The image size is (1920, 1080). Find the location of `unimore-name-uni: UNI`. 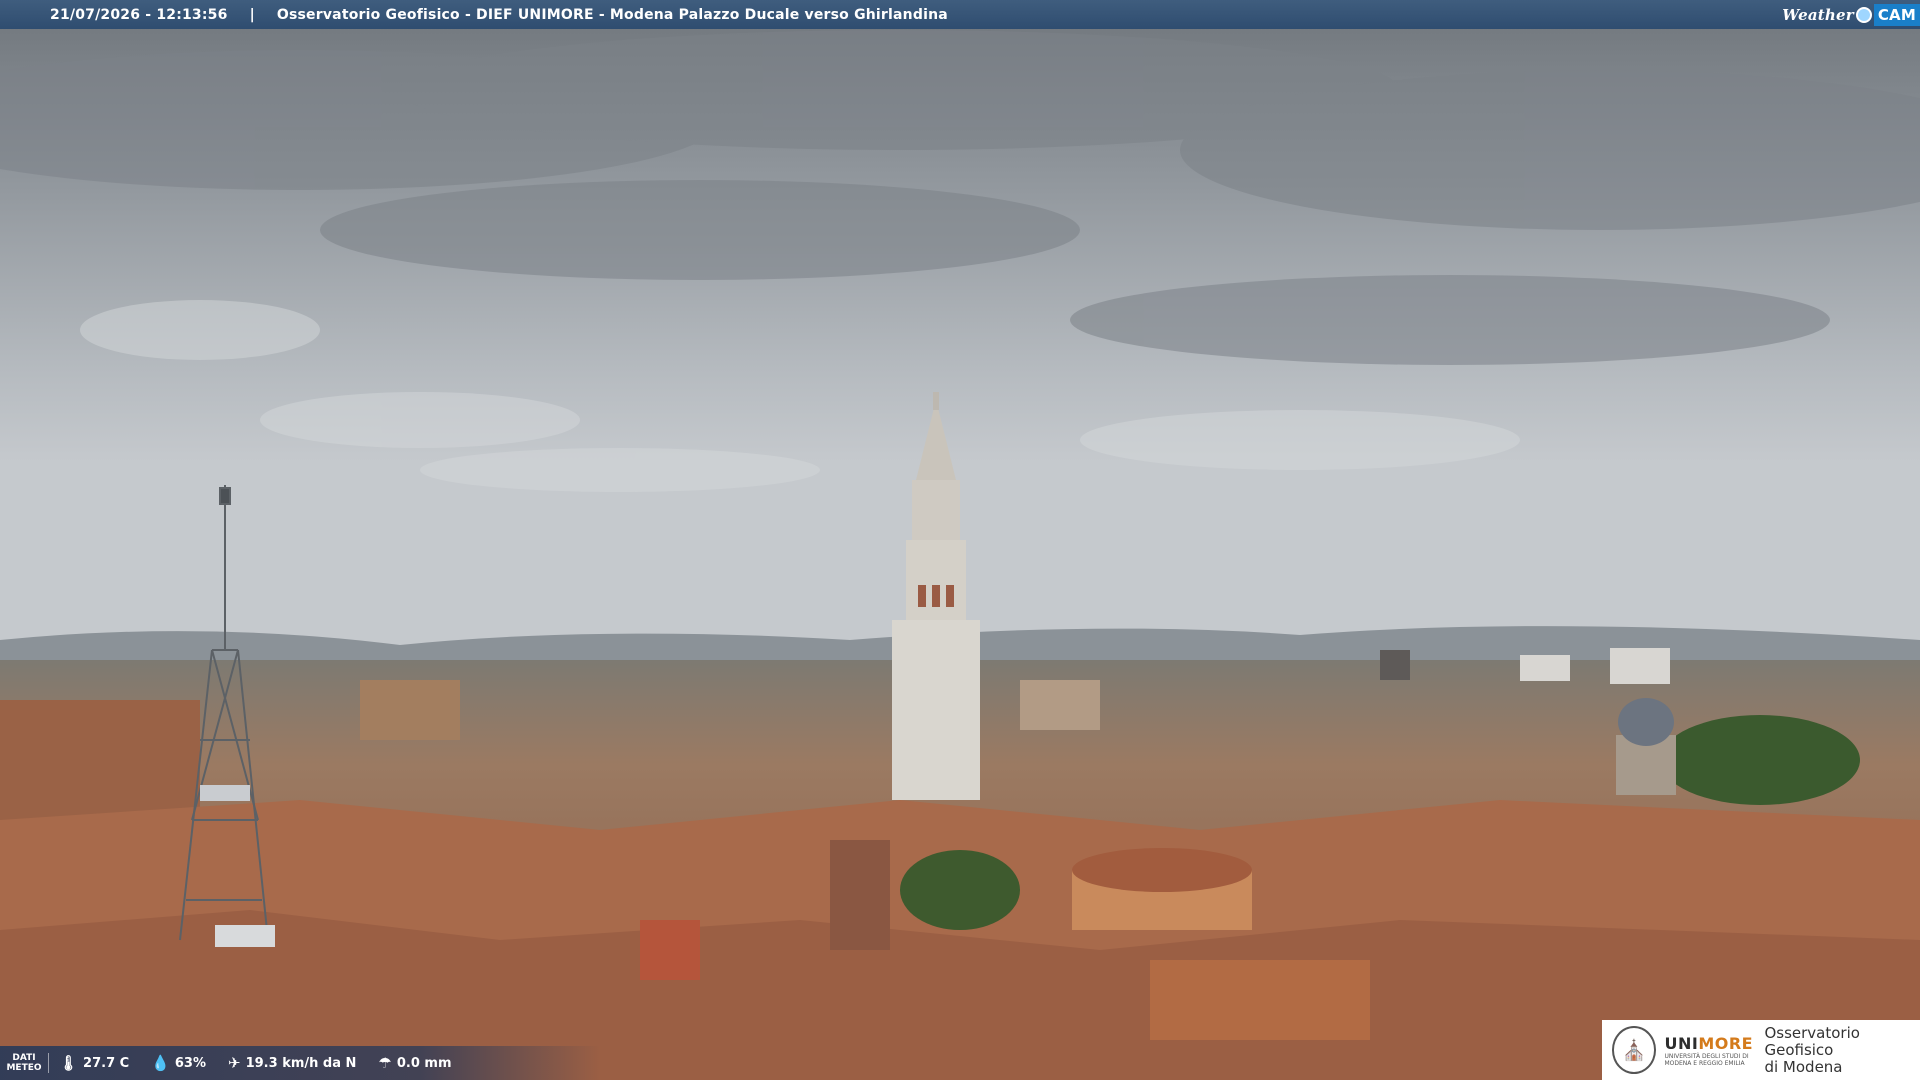

unimore-name-uni: UNI is located at coordinates (1681, 1043).